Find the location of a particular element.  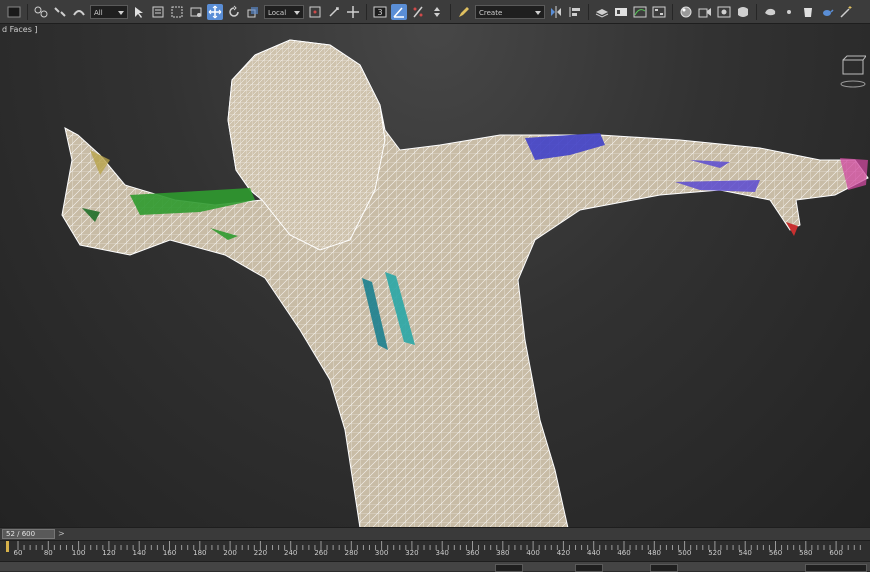

track-tick-label: 480 is located at coordinates (654, 553).